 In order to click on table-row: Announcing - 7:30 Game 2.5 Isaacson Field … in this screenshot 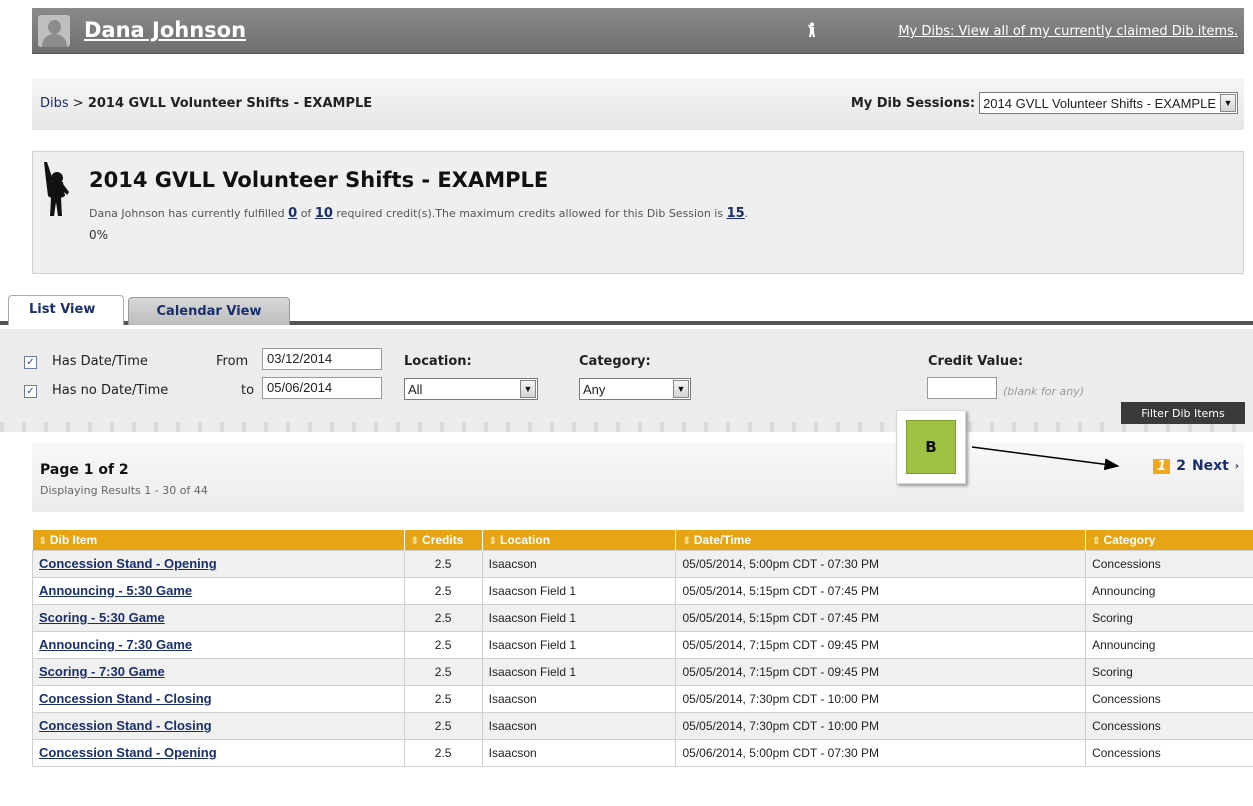, I will do `click(642, 644)`.